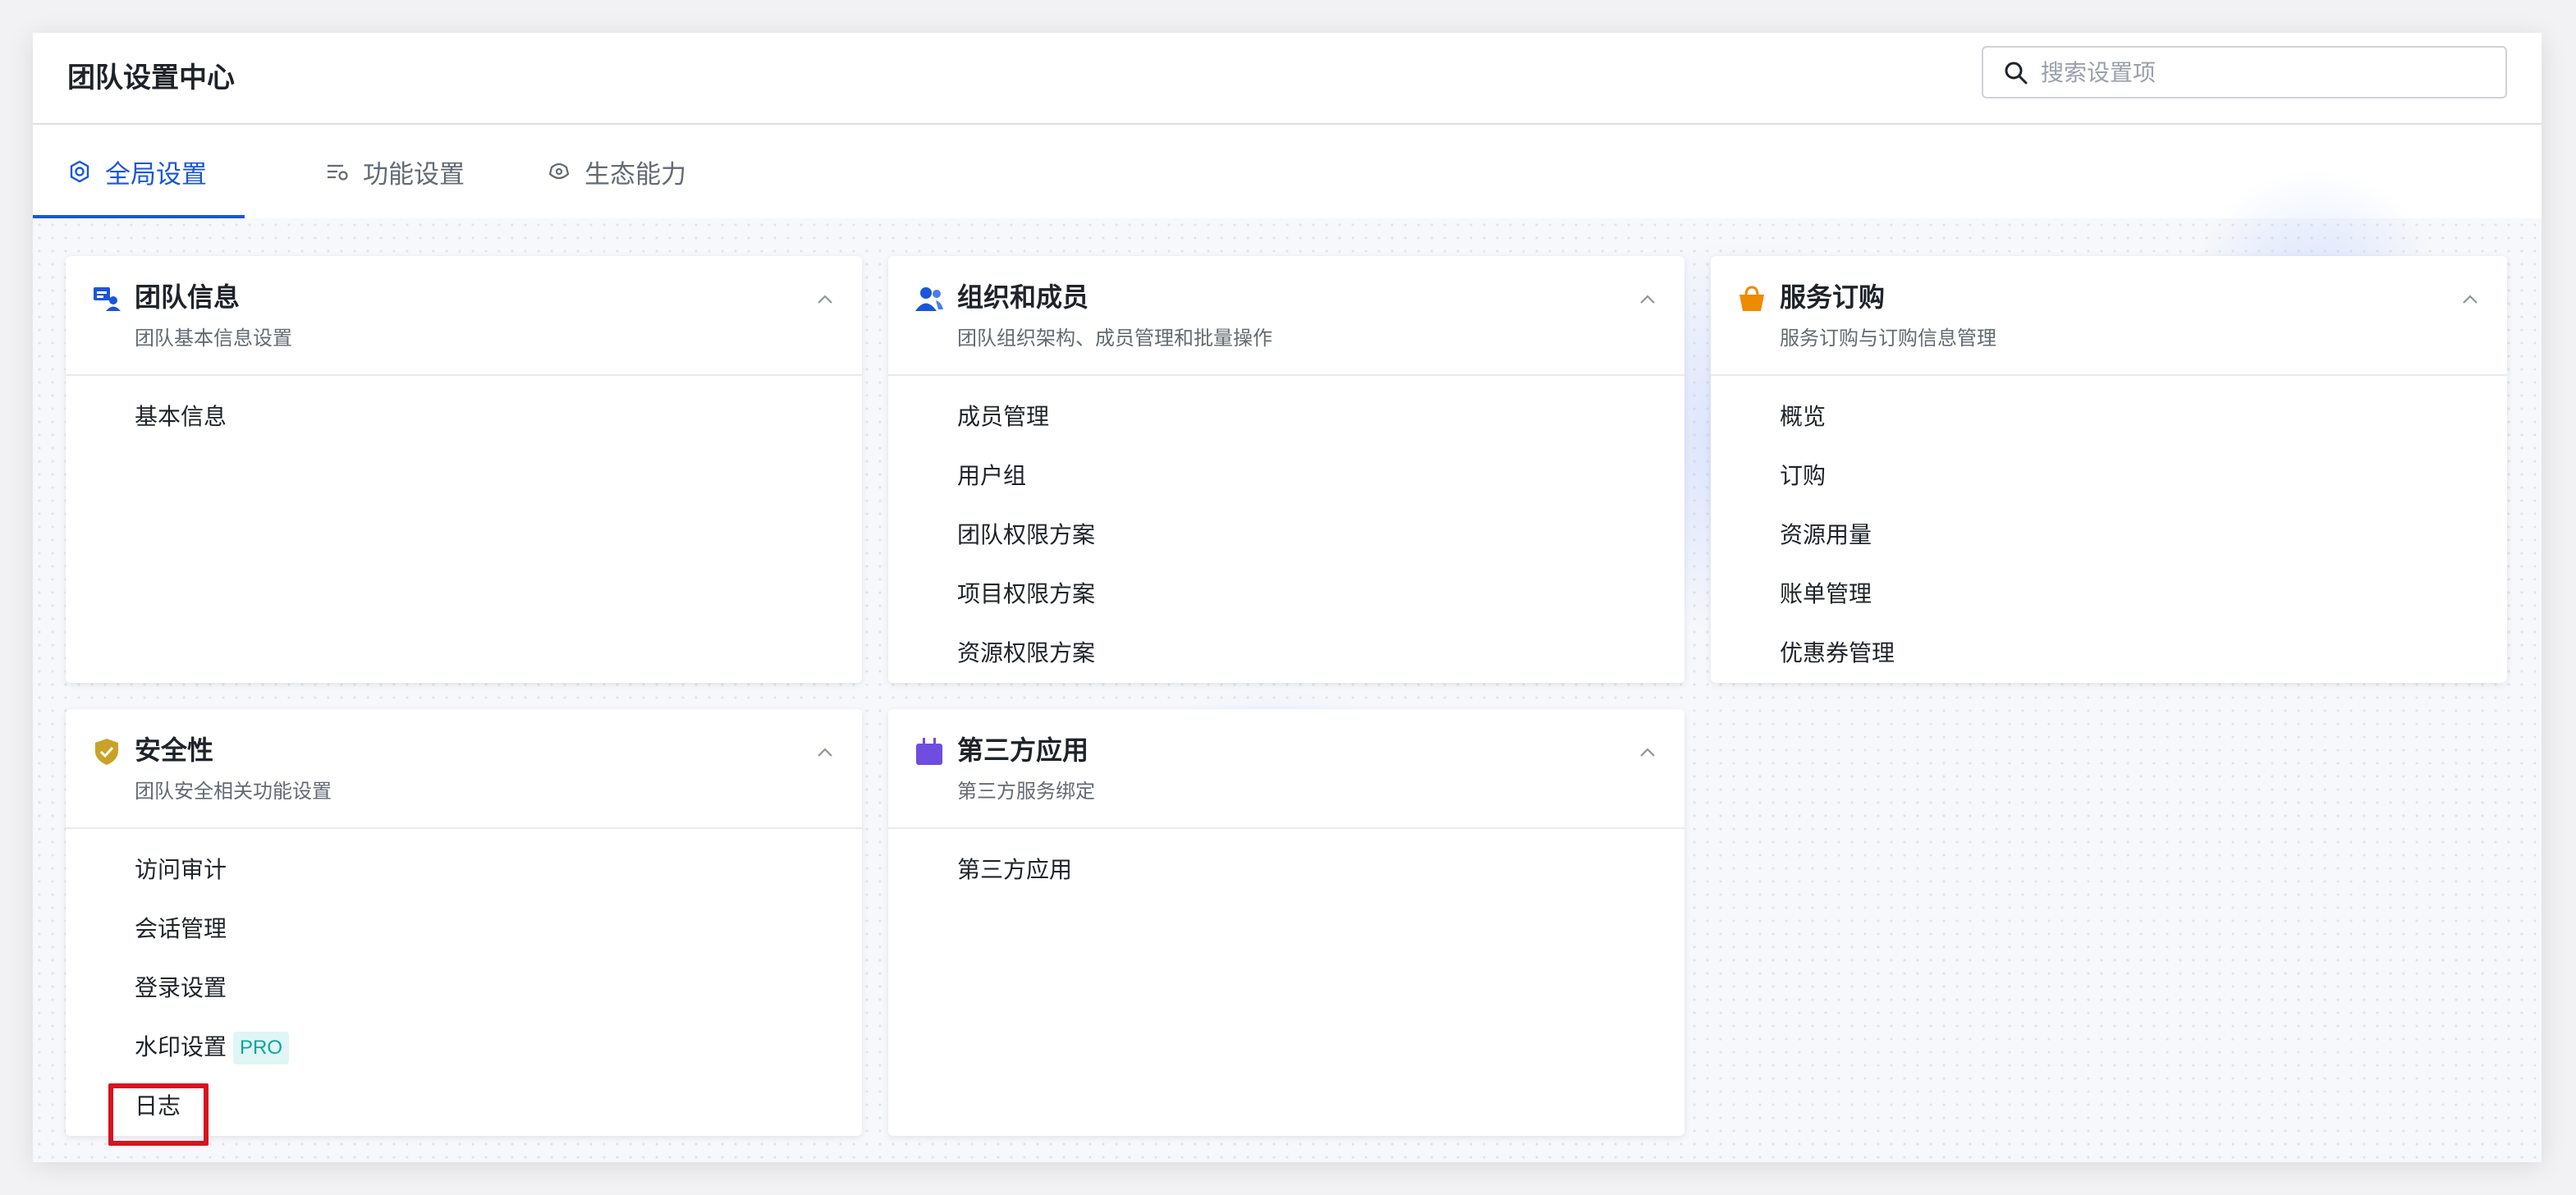  Describe the element at coordinates (414, 174) in the screenshot. I see `tab-label: 功能设置` at that location.